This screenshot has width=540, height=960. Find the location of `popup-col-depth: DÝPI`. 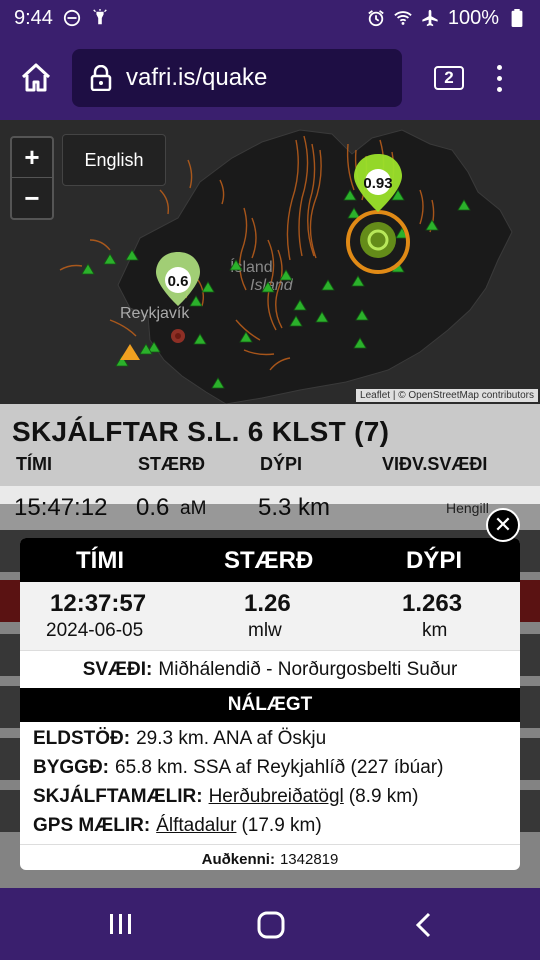

popup-col-depth: DÝPI is located at coordinates (434, 560).